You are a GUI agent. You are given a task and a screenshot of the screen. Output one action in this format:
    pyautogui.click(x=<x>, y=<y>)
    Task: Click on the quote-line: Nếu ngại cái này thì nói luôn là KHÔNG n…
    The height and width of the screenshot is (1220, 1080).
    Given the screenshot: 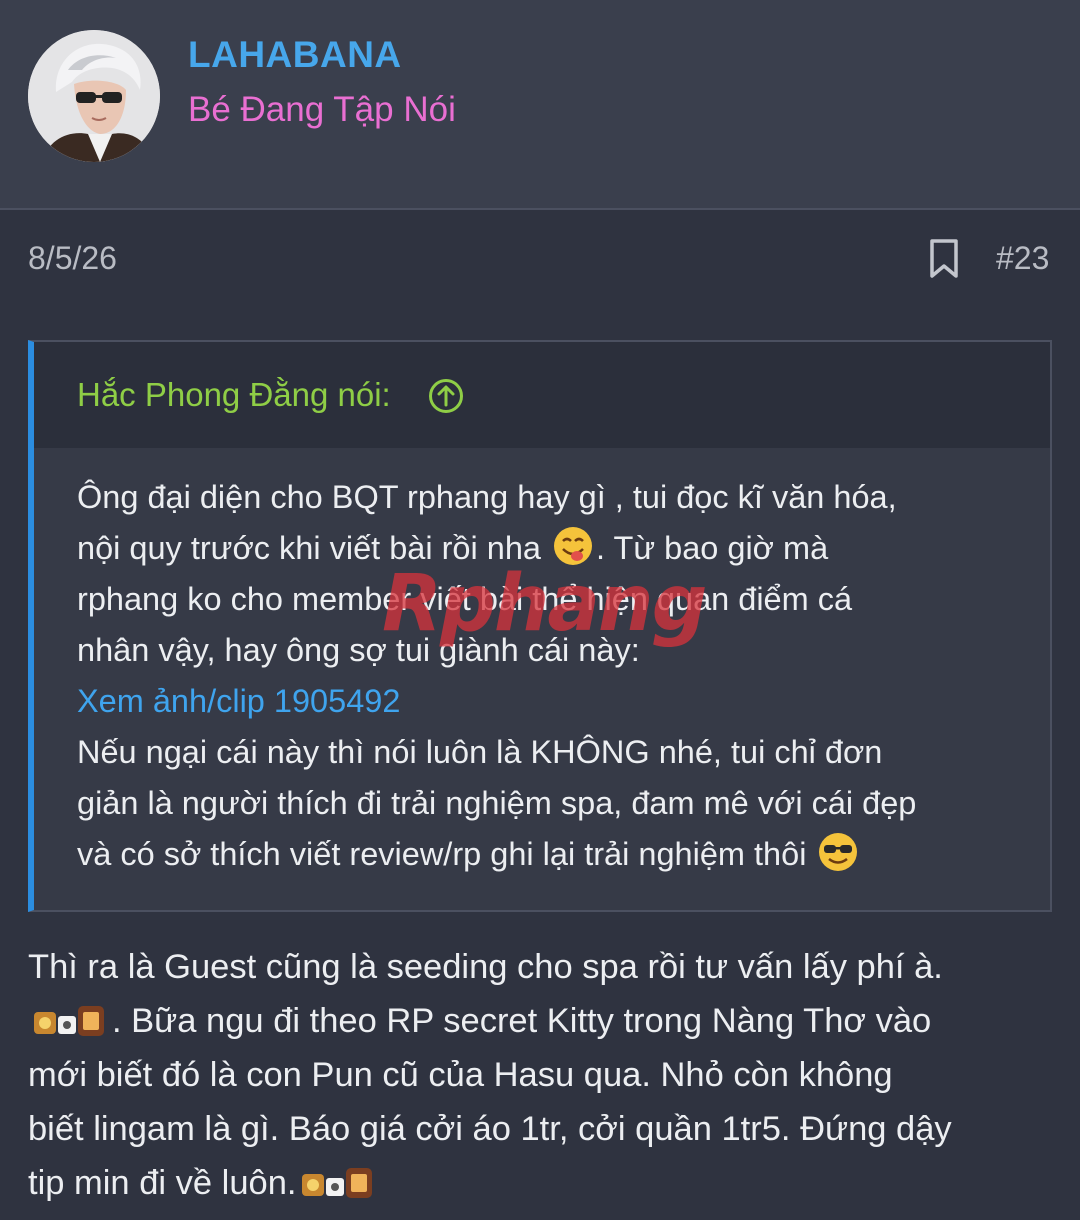 What is the action you would take?
    pyautogui.click(x=480, y=752)
    